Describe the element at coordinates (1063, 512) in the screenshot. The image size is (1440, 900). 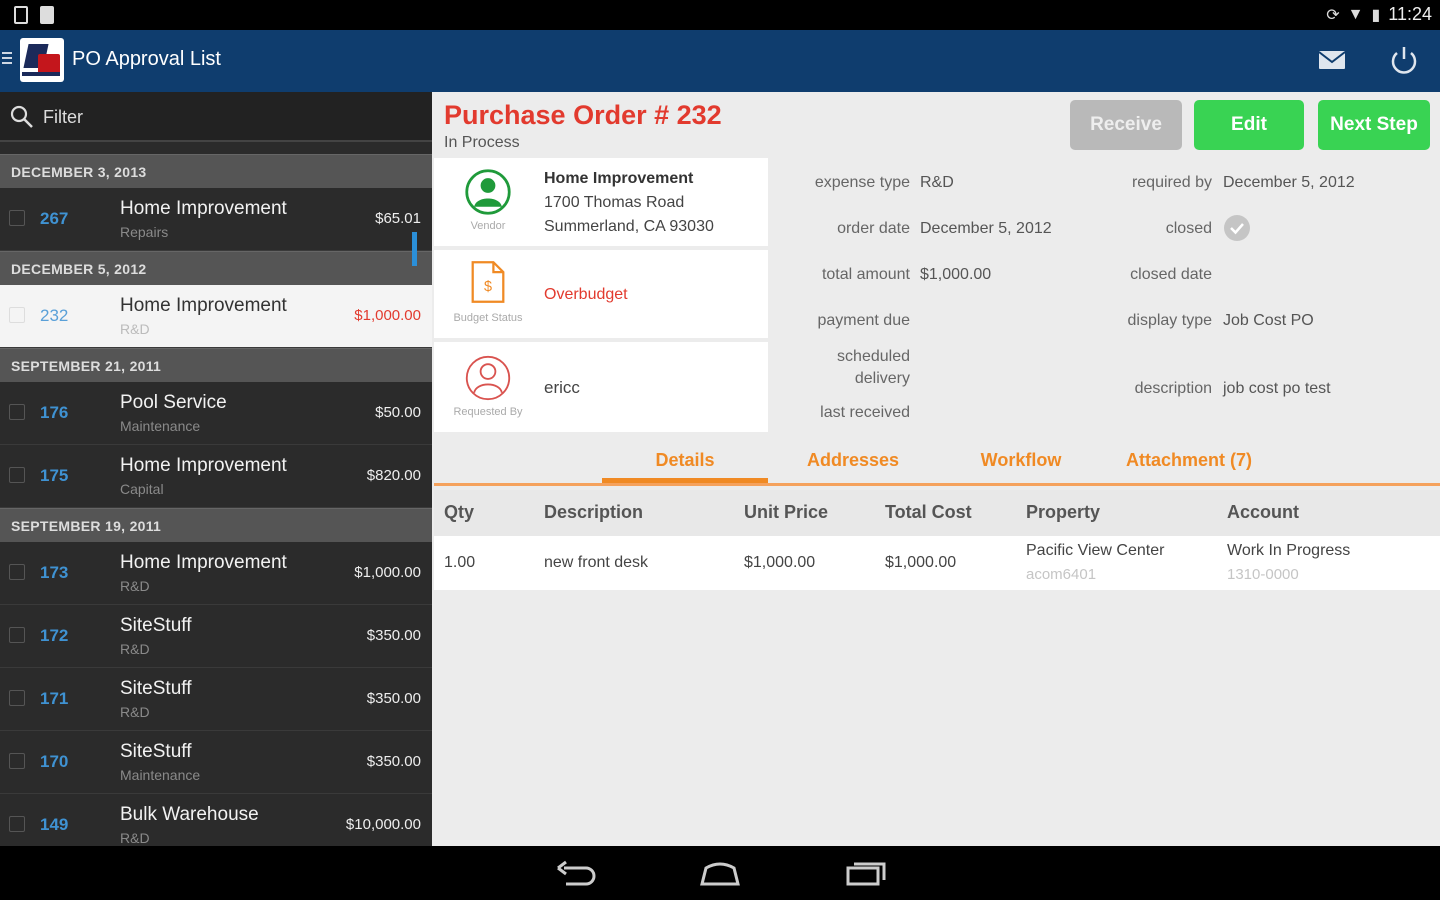
I see `col-property: Property` at that location.